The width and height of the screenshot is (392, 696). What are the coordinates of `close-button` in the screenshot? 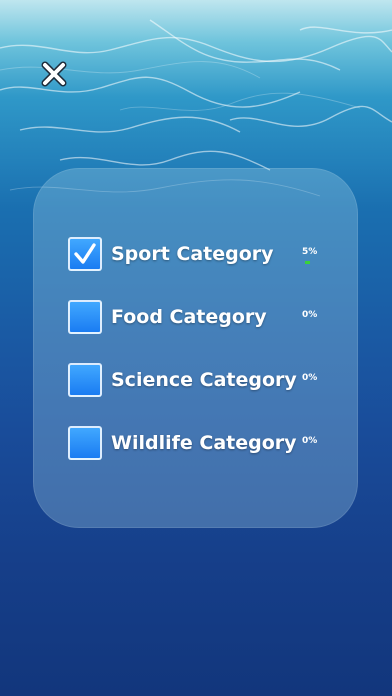 It's located at (54, 74).